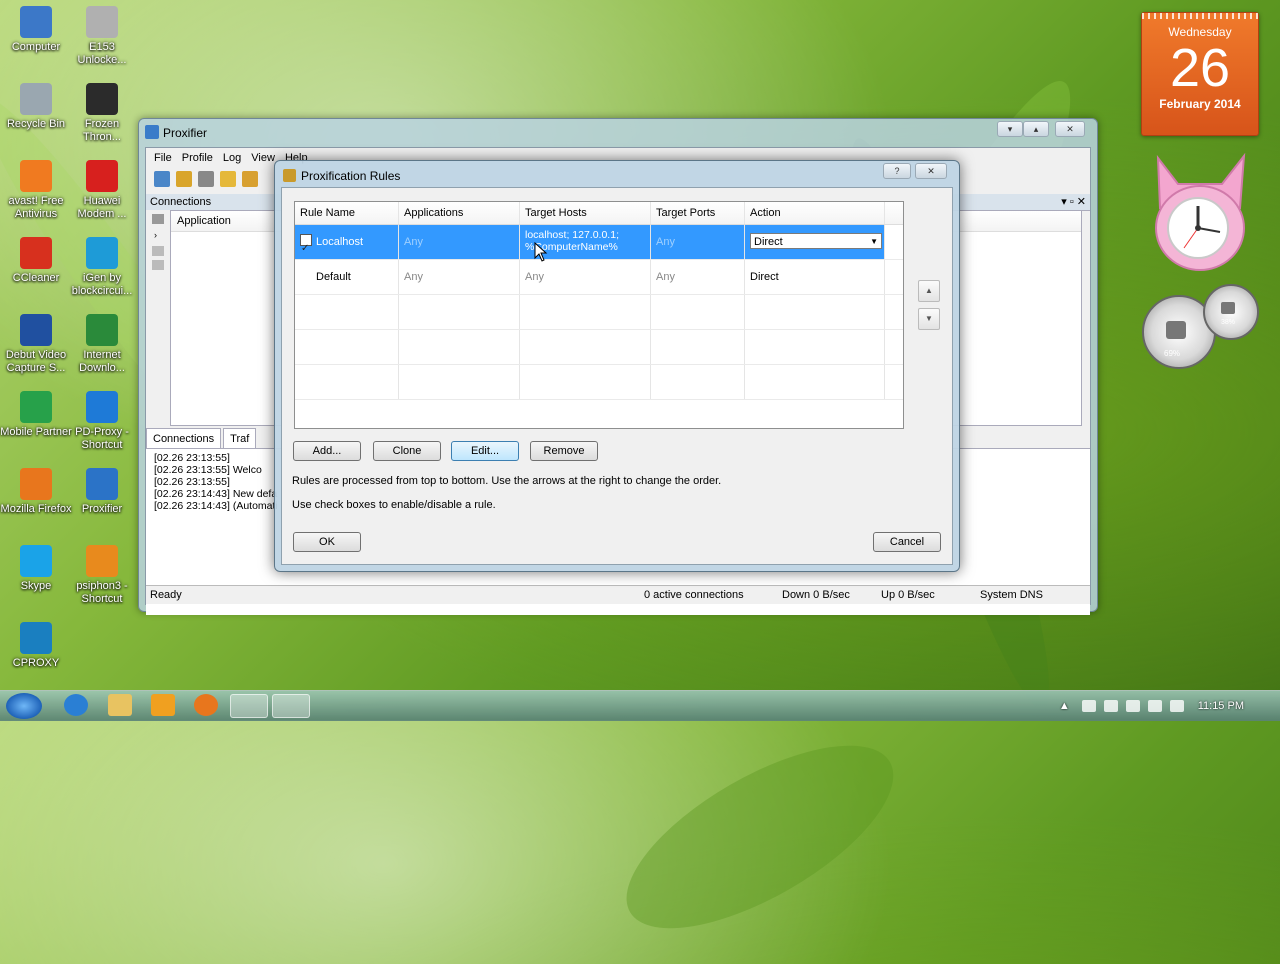 Image resolution: width=1280 pixels, height=964 pixels. What do you see at coordinates (197, 158) in the screenshot?
I see `menu-profile: Profile` at bounding box center [197, 158].